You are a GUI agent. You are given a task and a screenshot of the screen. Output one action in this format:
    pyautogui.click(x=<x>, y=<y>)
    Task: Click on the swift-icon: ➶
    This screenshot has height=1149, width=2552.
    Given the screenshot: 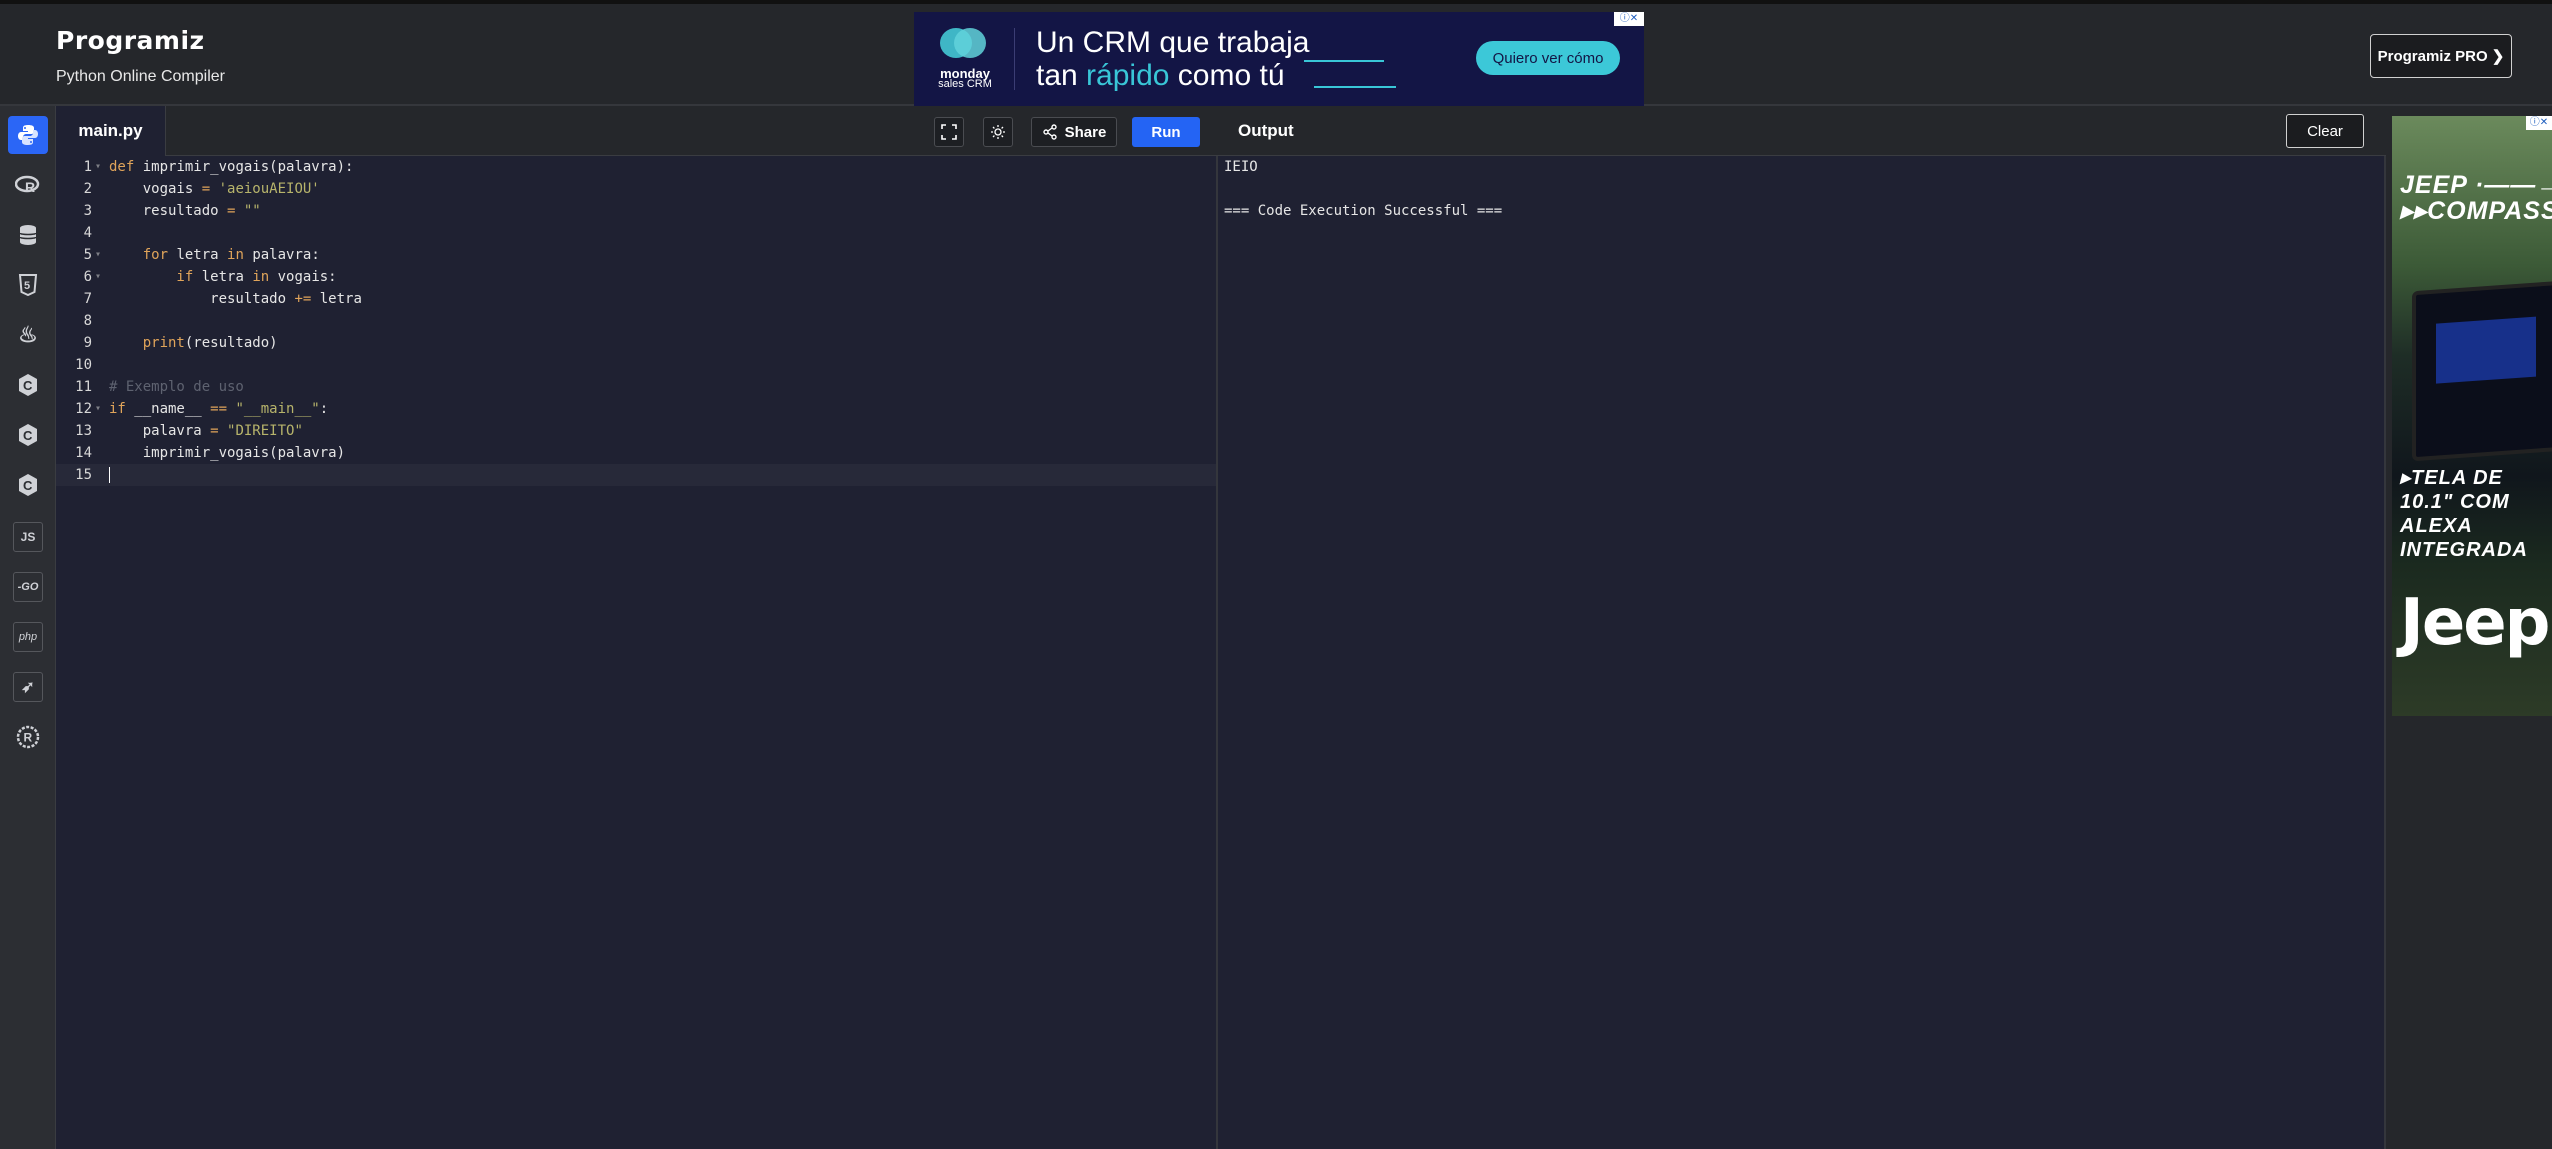 What is the action you would take?
    pyautogui.click(x=28, y=687)
    